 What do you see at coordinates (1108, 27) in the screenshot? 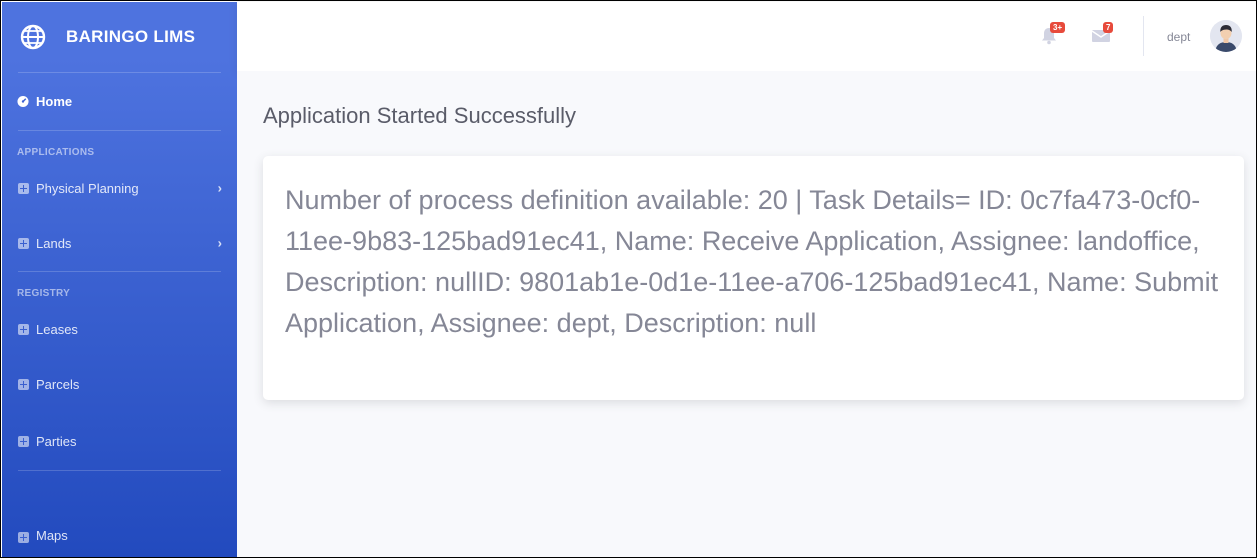
I see `messages-count-badge: 7` at bounding box center [1108, 27].